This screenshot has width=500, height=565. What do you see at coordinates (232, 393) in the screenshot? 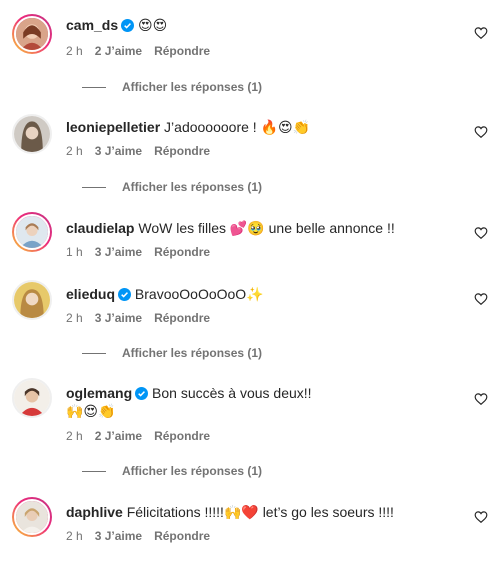
I see `comment-text: Bon succès à vous deux!!` at bounding box center [232, 393].